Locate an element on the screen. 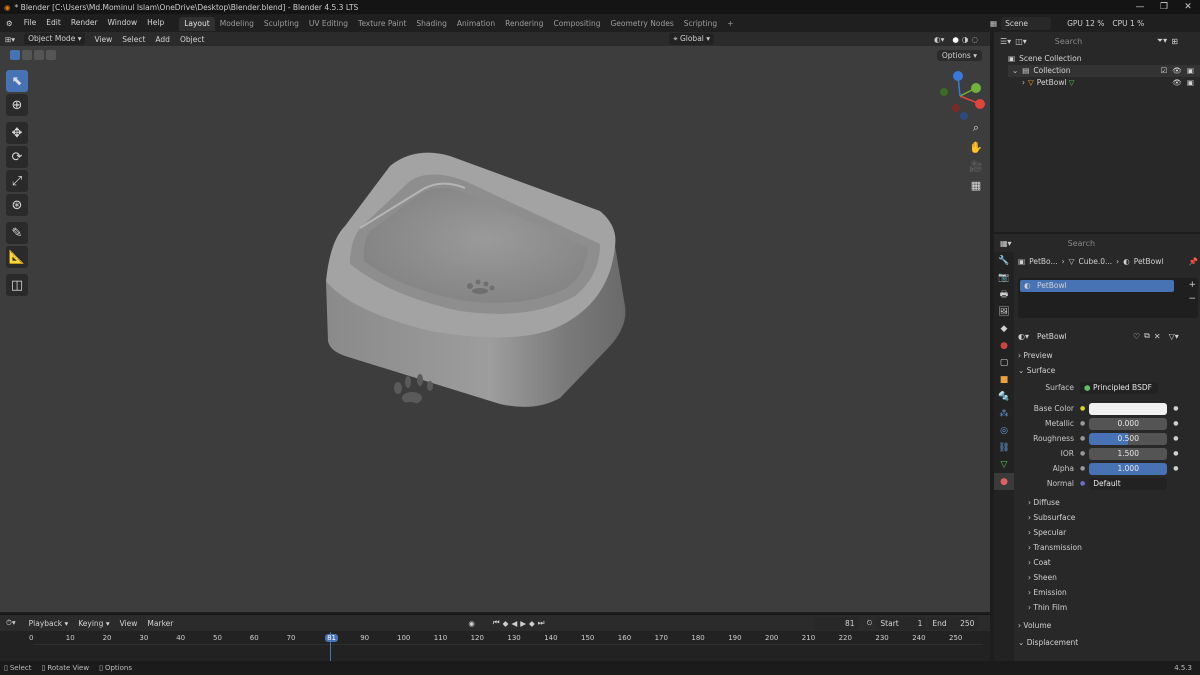 This screenshot has width=1200, height=675. navigation-gizmo is located at coordinates (961, 96).